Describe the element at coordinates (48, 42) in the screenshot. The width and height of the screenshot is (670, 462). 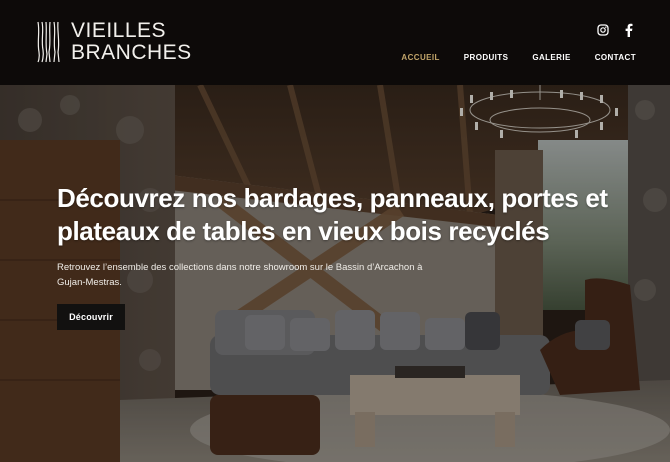
I see `wood-grain-logo-icon` at that location.